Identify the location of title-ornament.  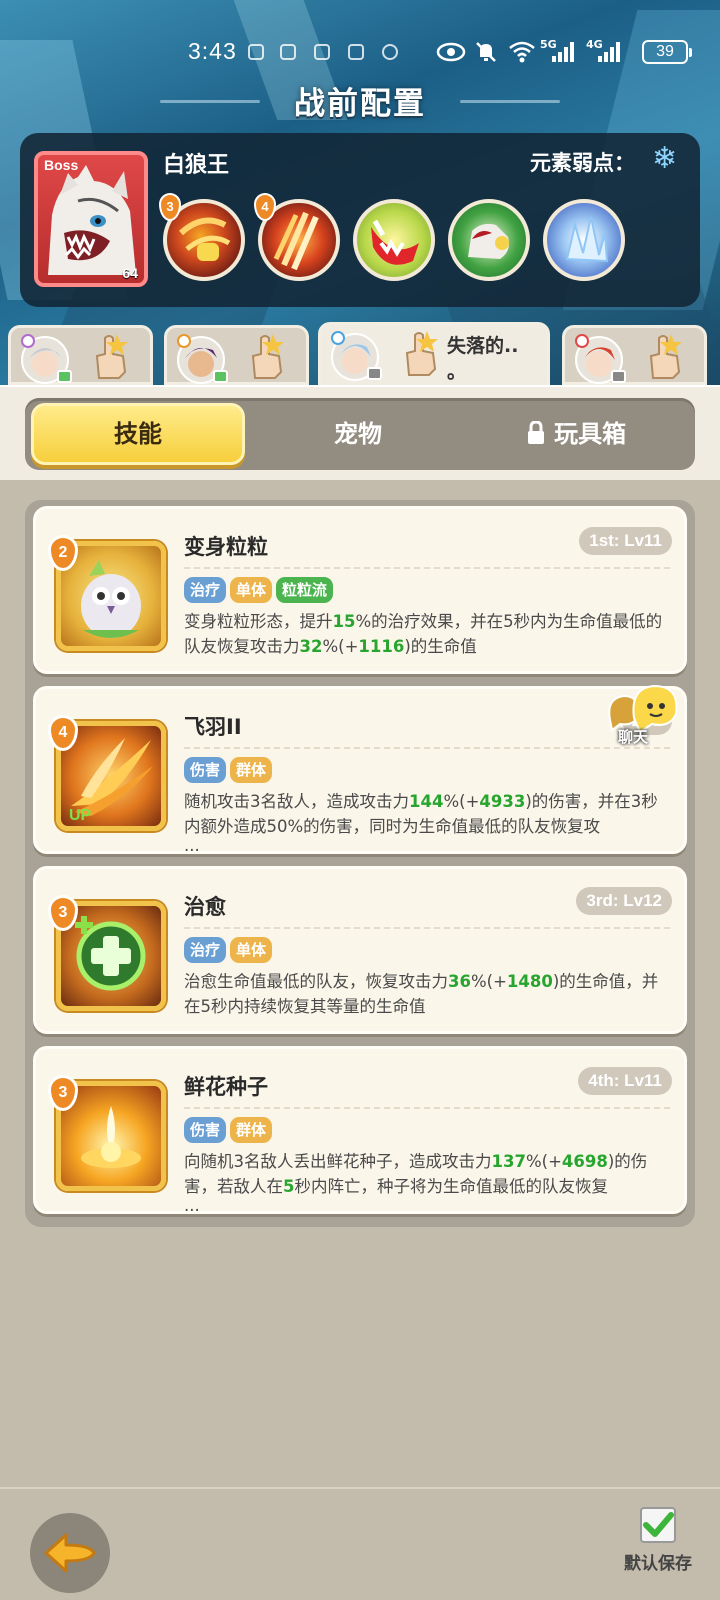
(510, 101).